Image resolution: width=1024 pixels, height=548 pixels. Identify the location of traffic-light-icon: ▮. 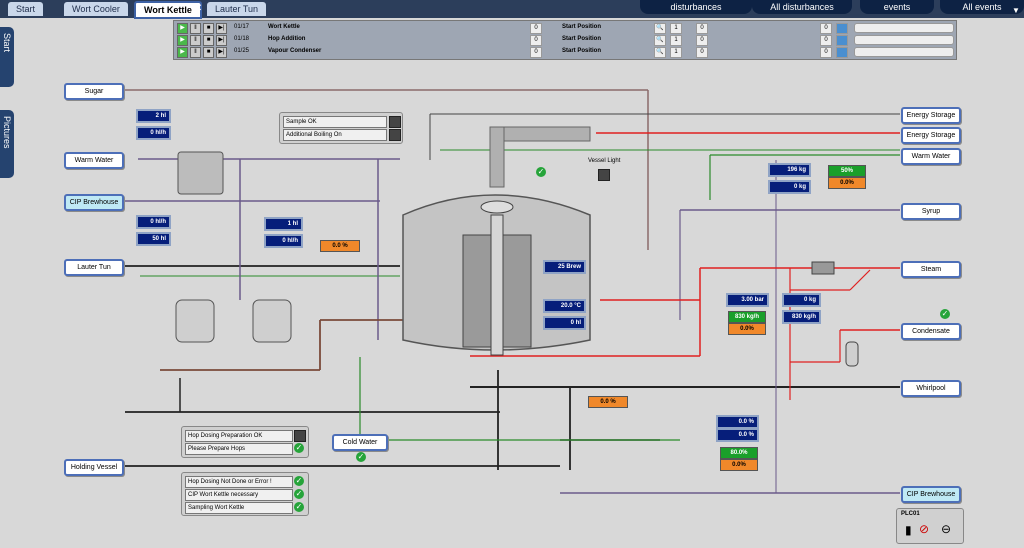
(908, 530).